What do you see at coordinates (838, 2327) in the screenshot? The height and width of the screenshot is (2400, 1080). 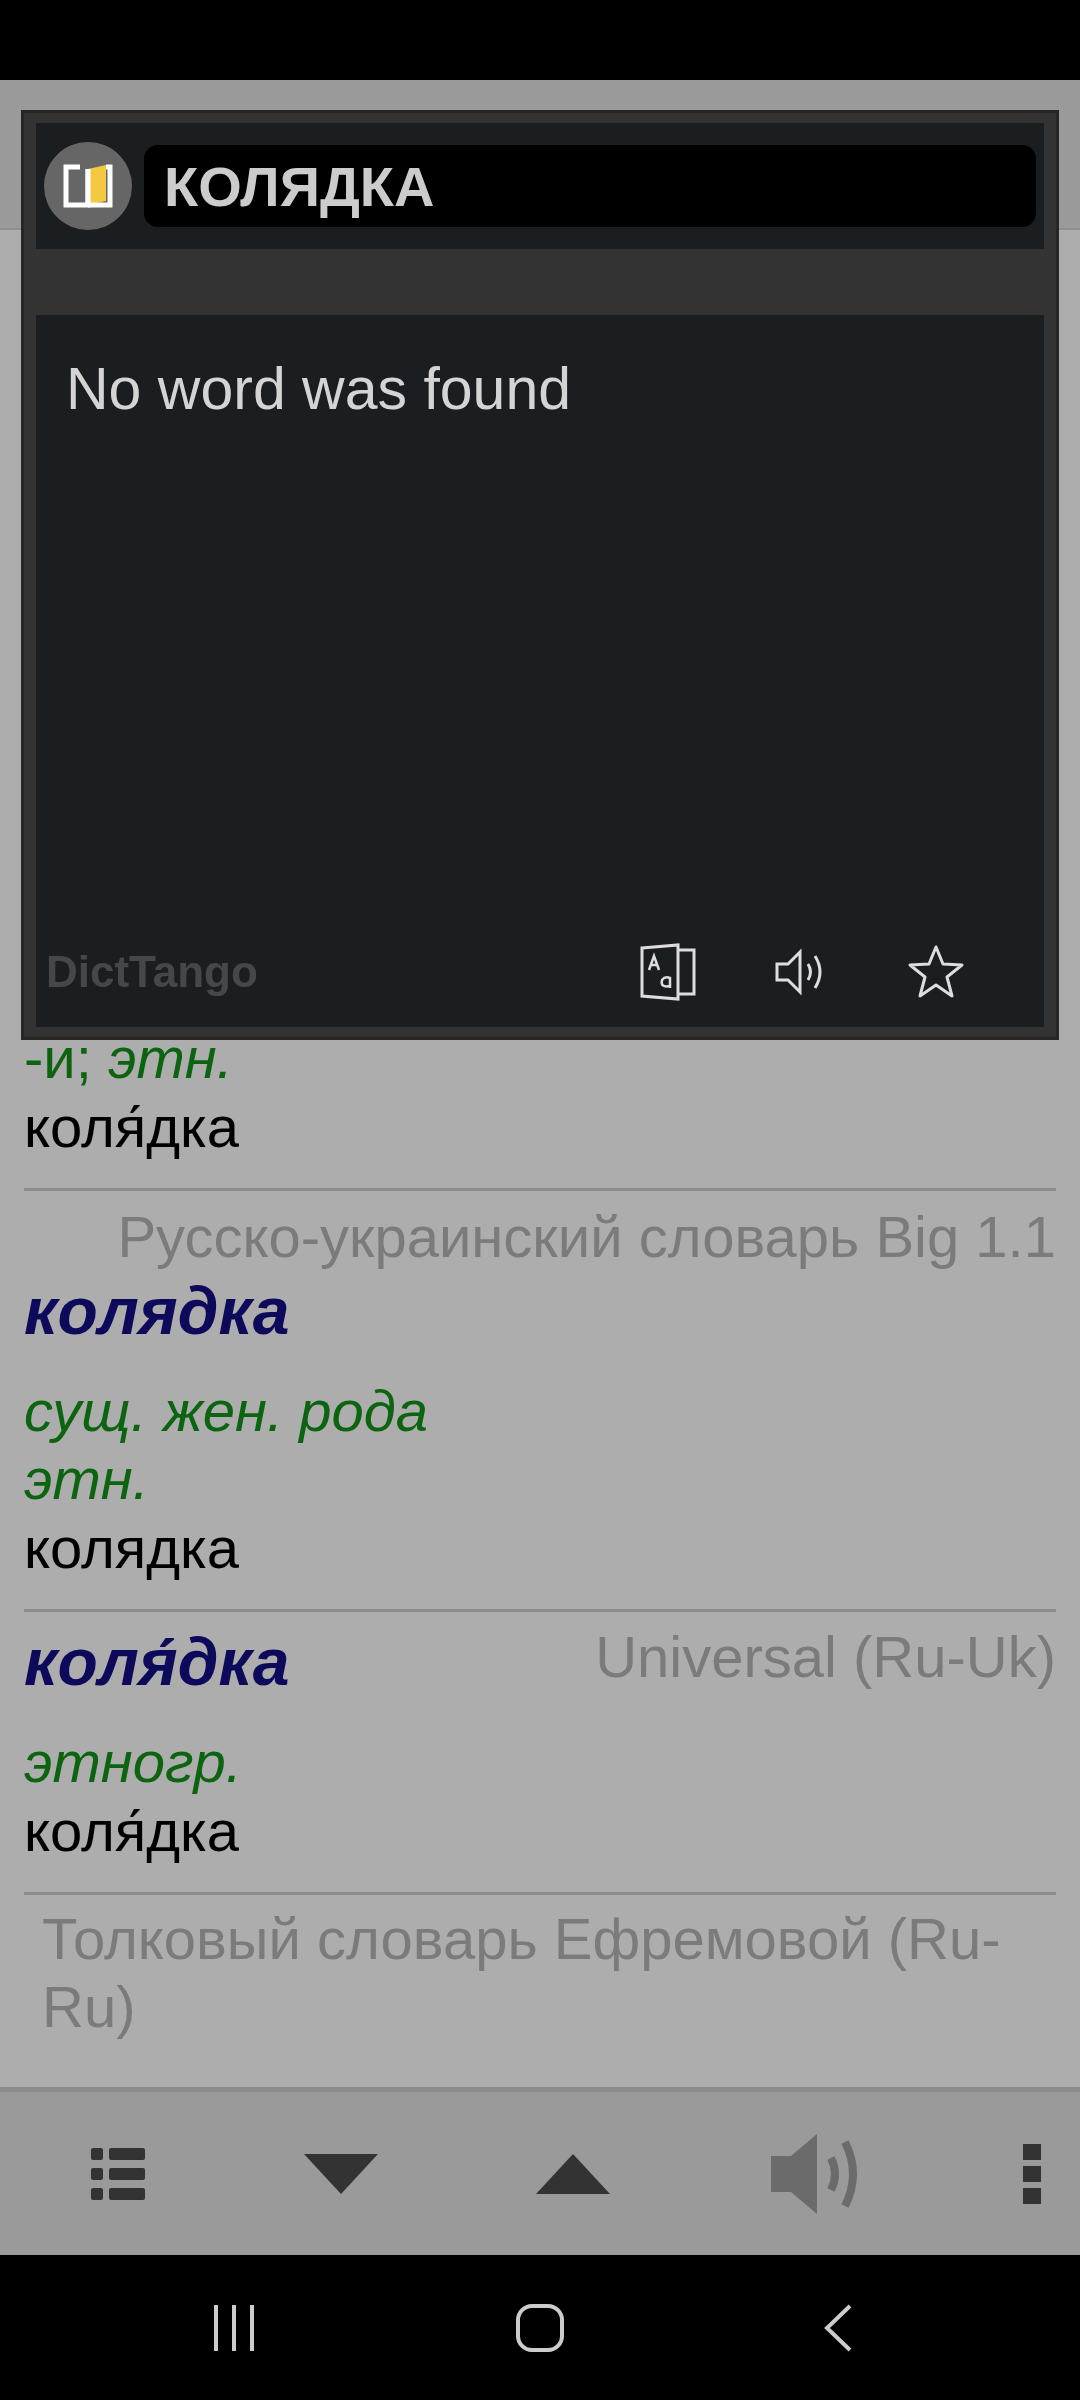 I see `back-icon` at bounding box center [838, 2327].